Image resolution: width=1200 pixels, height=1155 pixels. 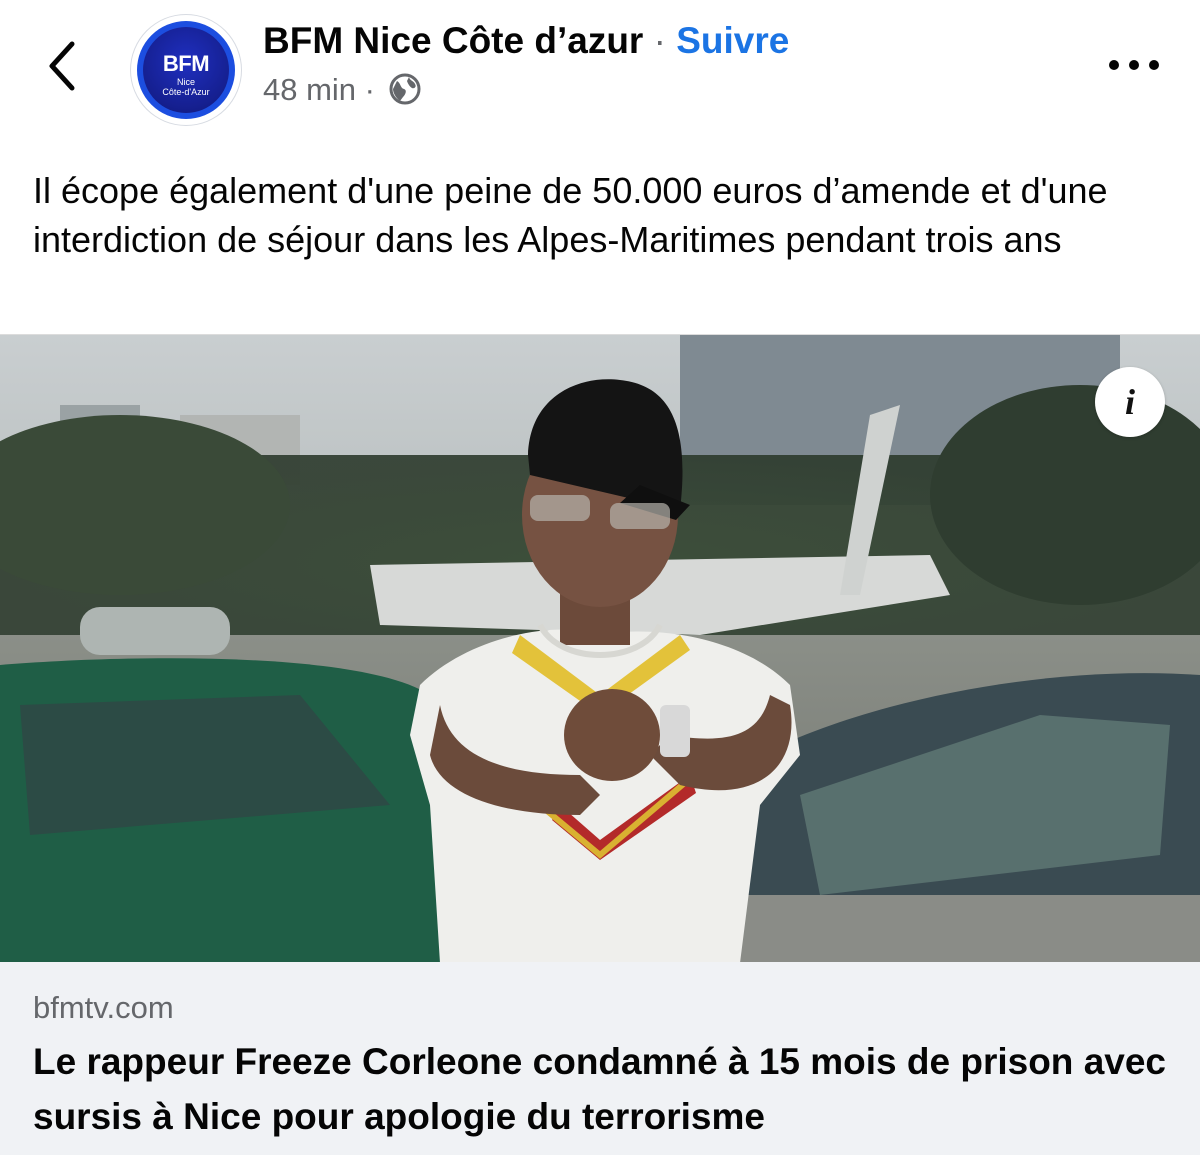 I want to click on chevron-left-icon, so click(x=62, y=66).